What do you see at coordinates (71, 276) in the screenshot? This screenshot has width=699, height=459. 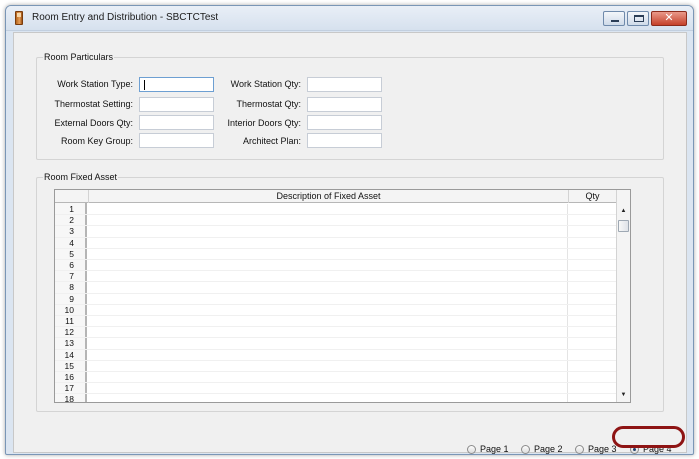 I see `row-number: 7` at bounding box center [71, 276].